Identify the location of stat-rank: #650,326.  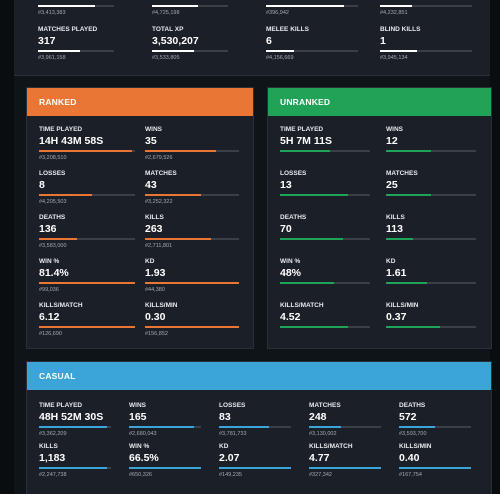
(140, 475).